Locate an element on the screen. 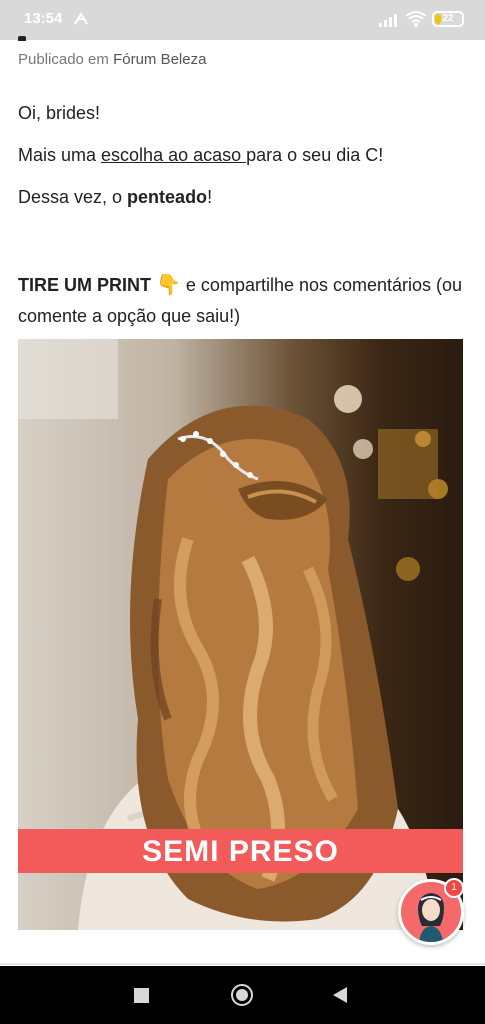  topic-text-end: ! is located at coordinates (210, 197).